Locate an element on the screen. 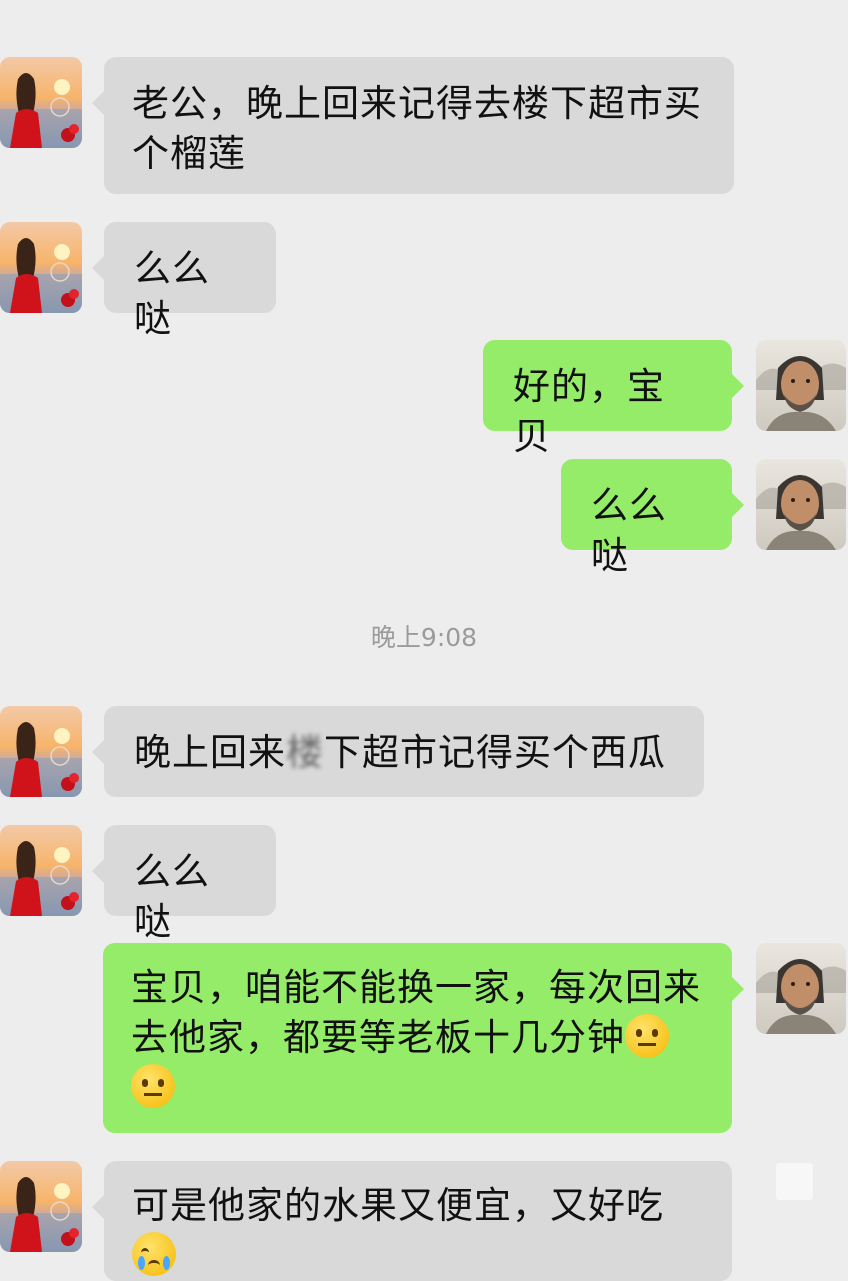 The width and height of the screenshot is (848, 1281). crying-face-emoji-icon is located at coordinates (154, 1254).